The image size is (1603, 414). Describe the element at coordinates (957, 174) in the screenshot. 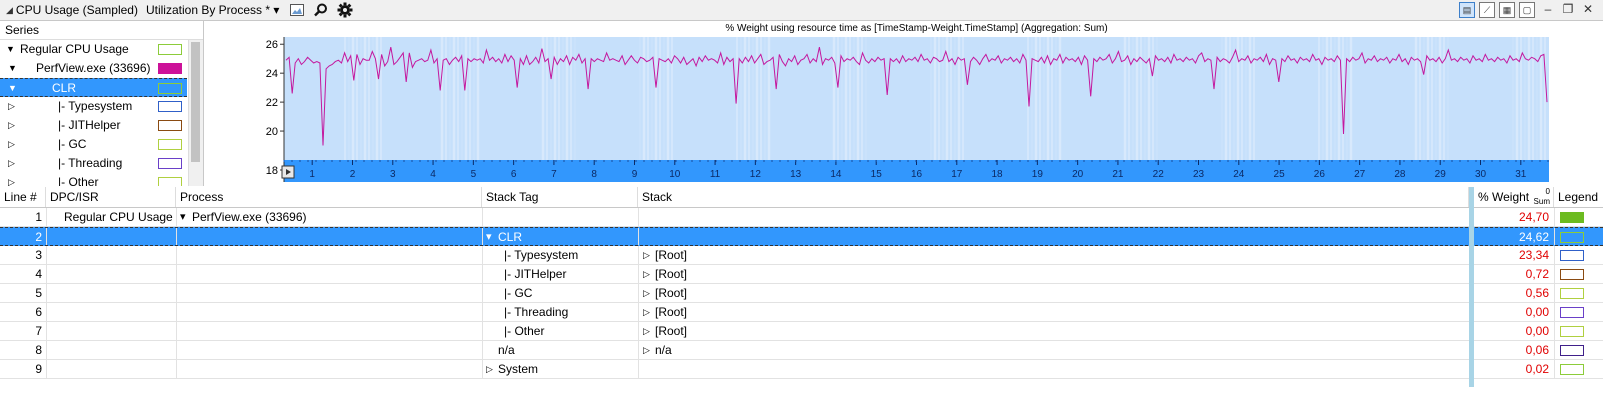

I see `x-tick-label: 17` at that location.